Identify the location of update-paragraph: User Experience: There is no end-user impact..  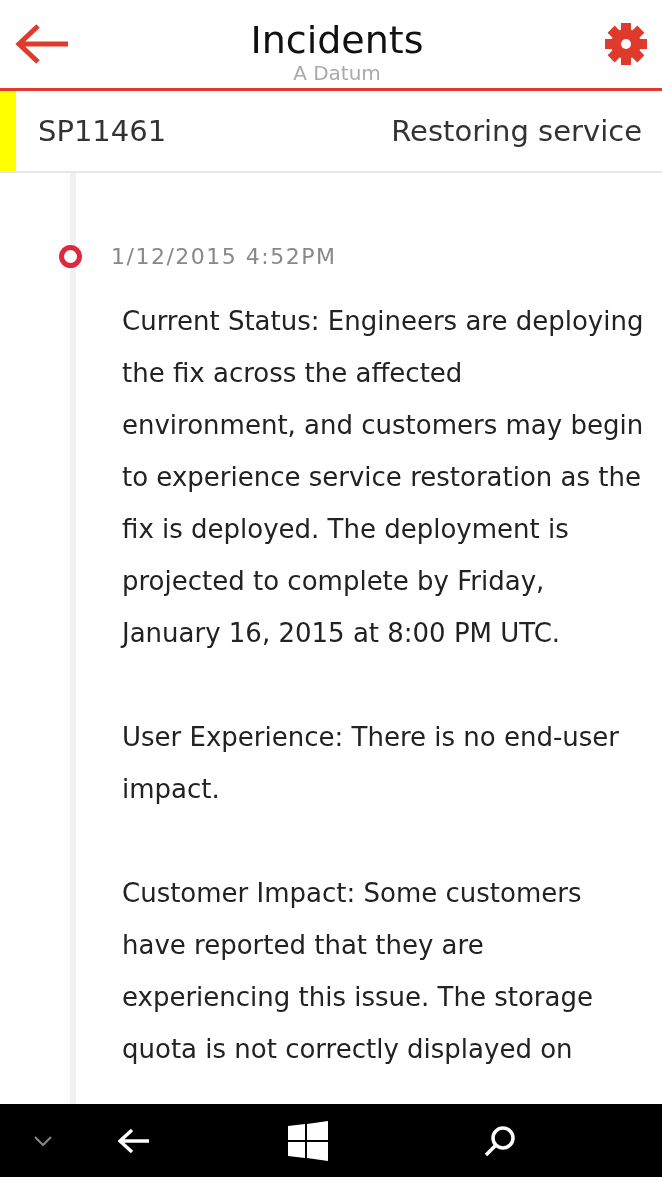
(371, 763).